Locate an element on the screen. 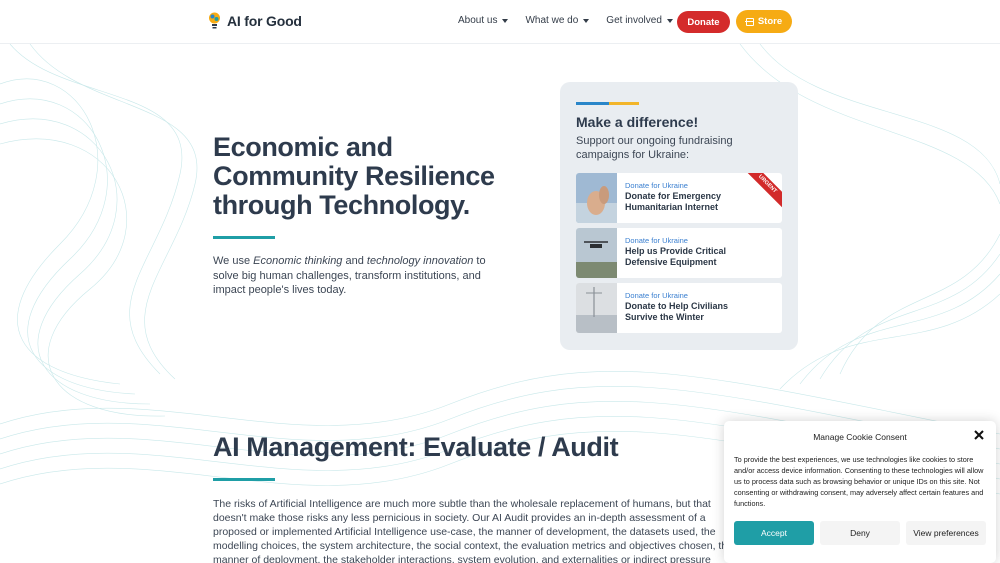 The image size is (1000, 563). nav-what-we-do: What we do is located at coordinates (557, 20).